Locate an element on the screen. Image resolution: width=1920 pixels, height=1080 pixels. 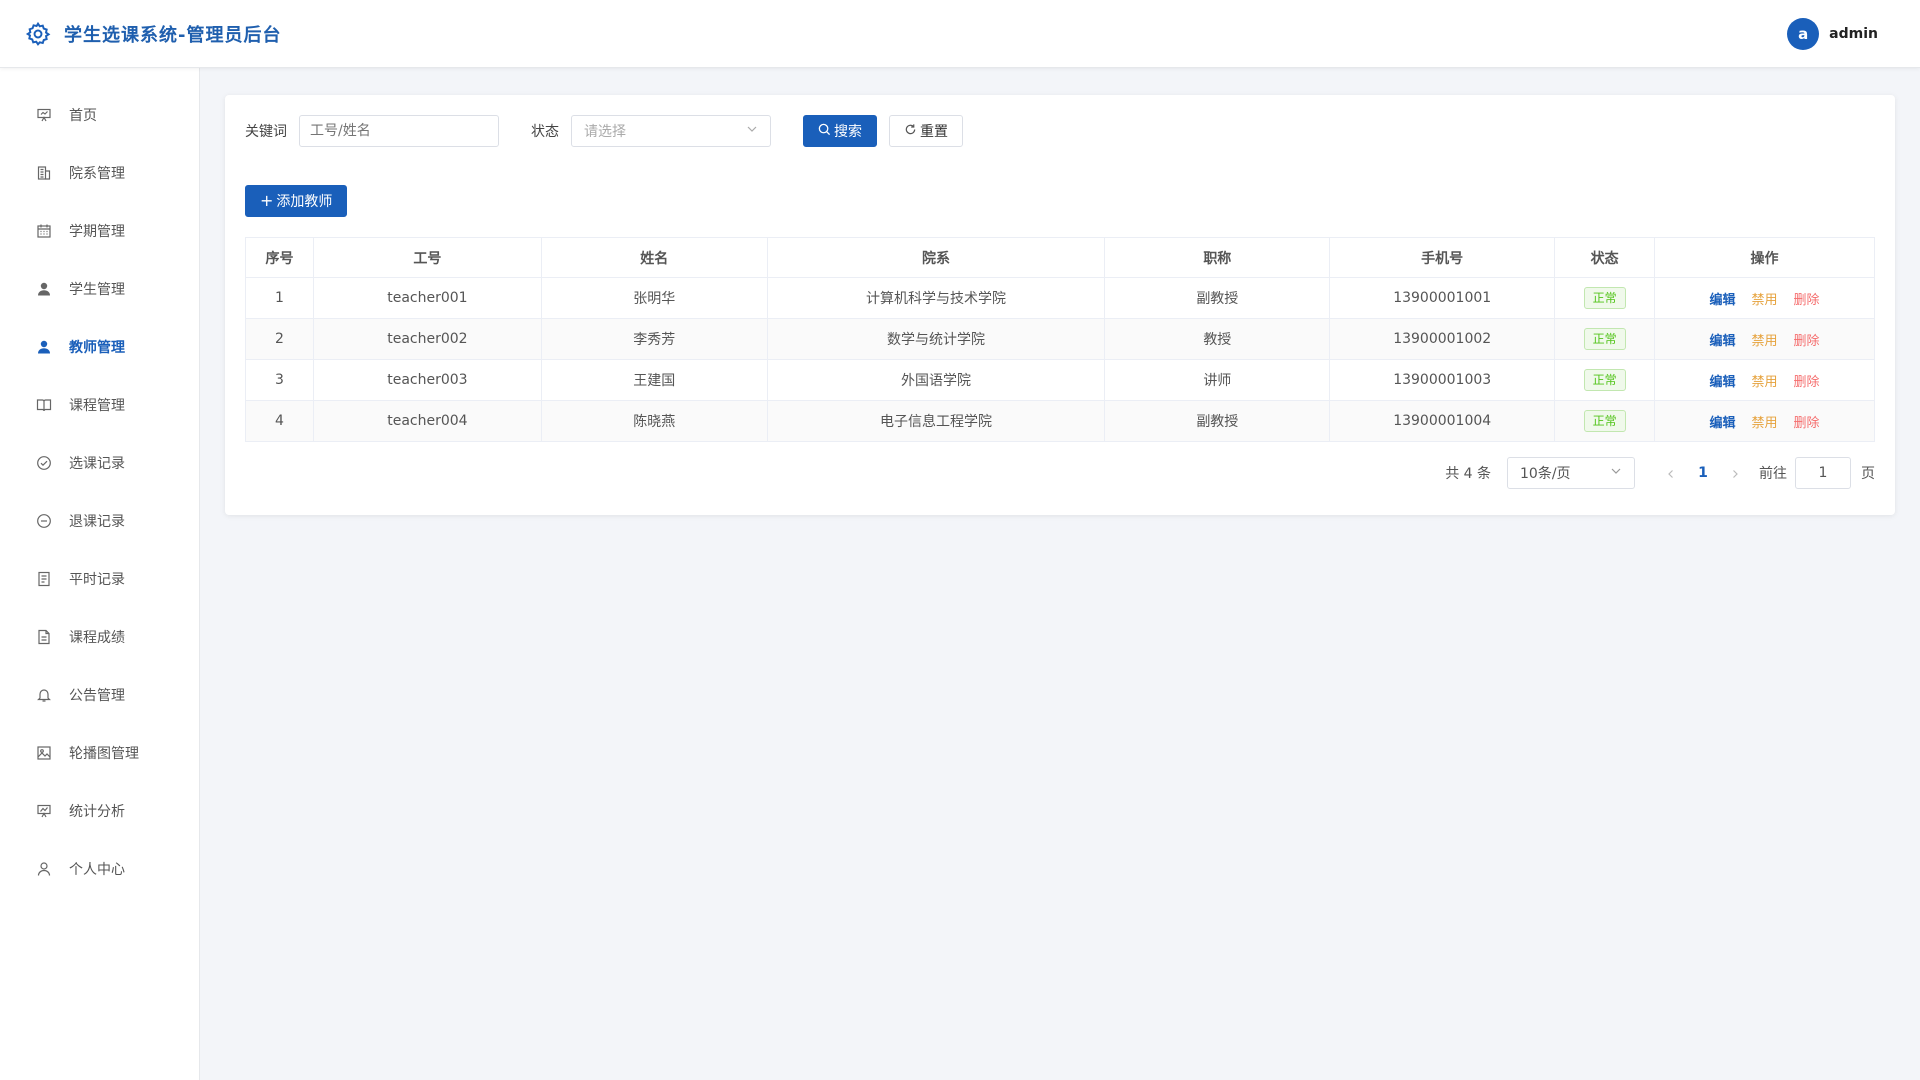
cell-dept: 外国语学院 is located at coordinates (936, 380).